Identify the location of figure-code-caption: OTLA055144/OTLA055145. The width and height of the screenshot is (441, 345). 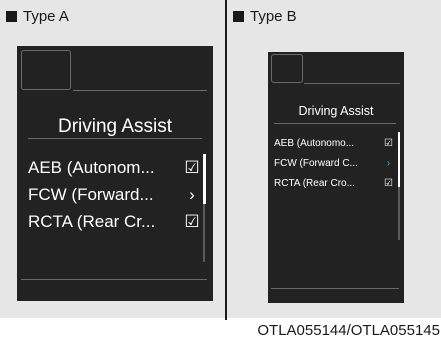
(348, 330).